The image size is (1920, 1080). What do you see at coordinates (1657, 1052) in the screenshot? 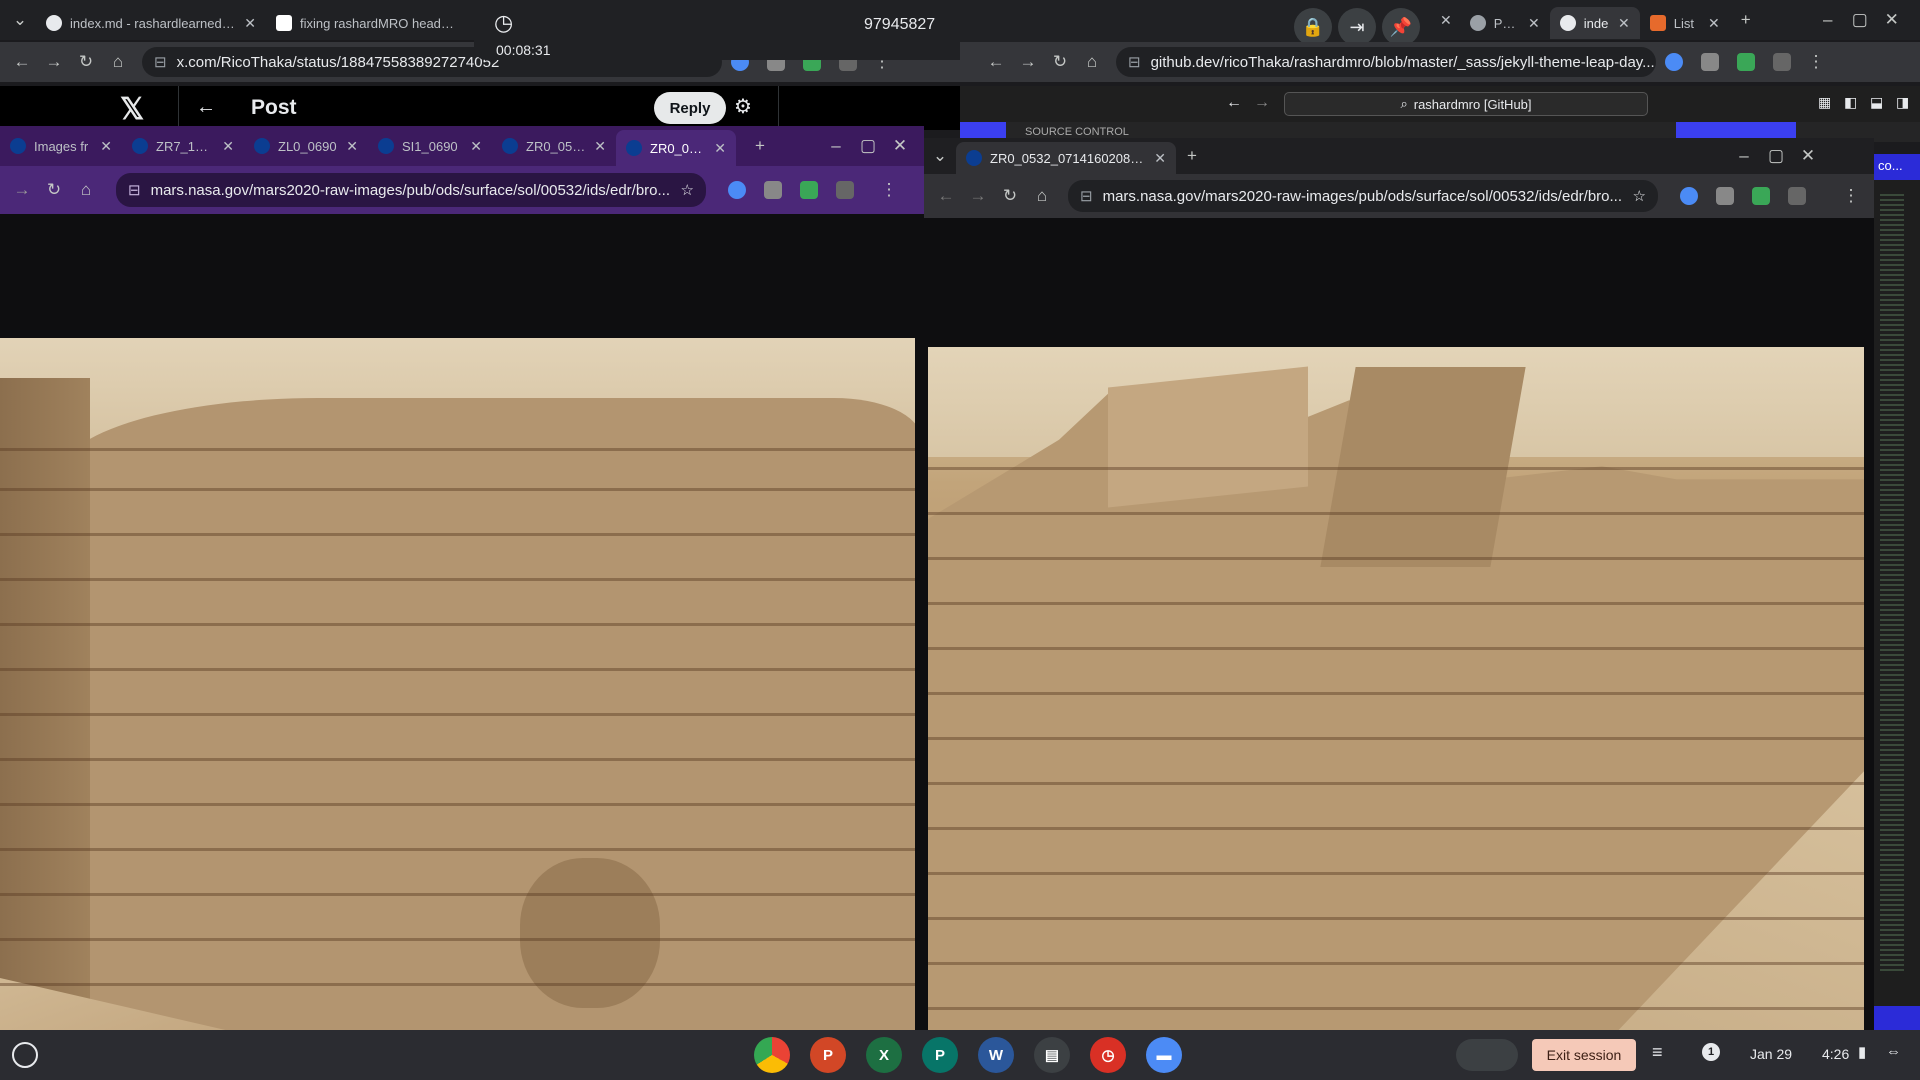
I see `playlist-icon: ≡` at bounding box center [1657, 1052].